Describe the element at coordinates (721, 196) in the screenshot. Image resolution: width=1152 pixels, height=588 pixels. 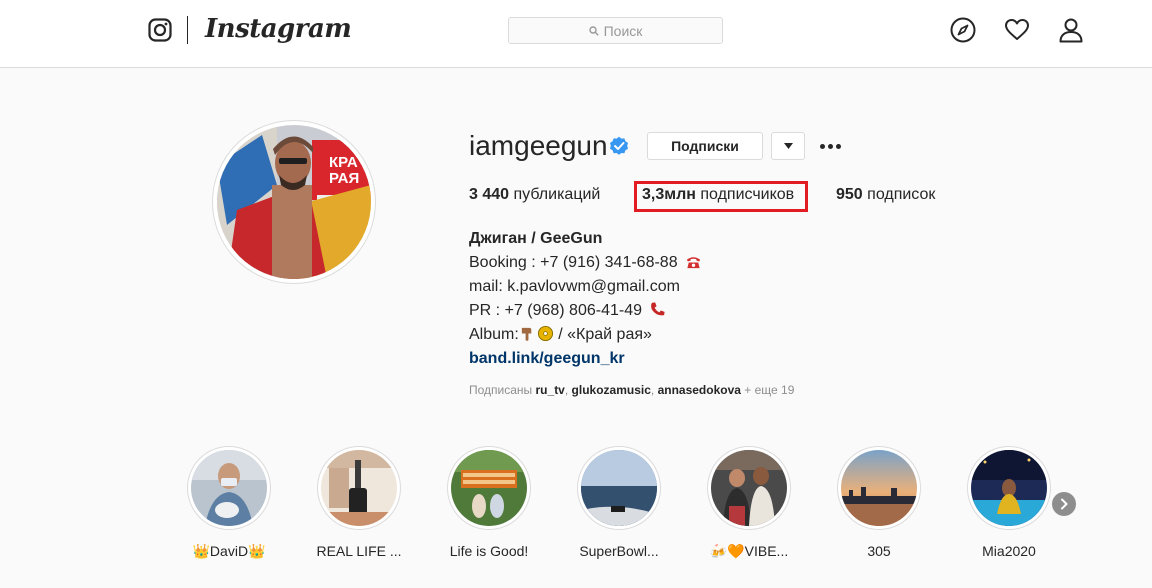
I see `followers-highlight-box` at that location.